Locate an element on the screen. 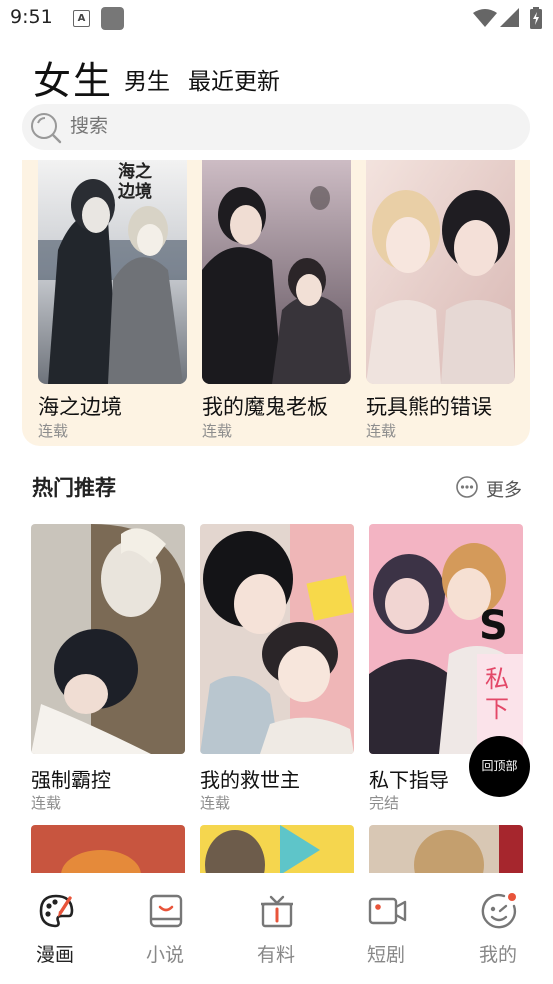 This screenshot has height=984, width=553. palette-icon is located at coordinates (56, 911).